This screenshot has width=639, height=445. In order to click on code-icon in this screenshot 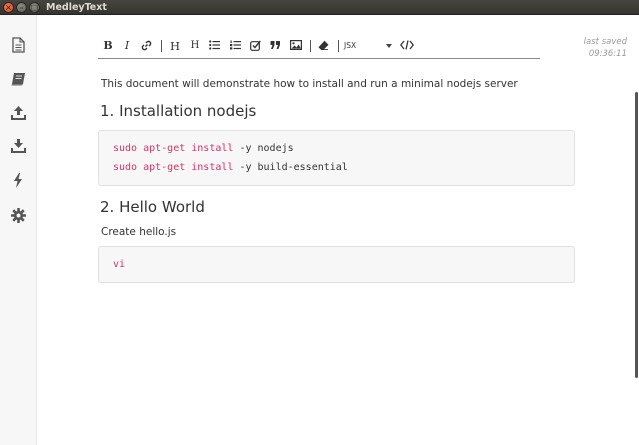, I will do `click(407, 45)`.